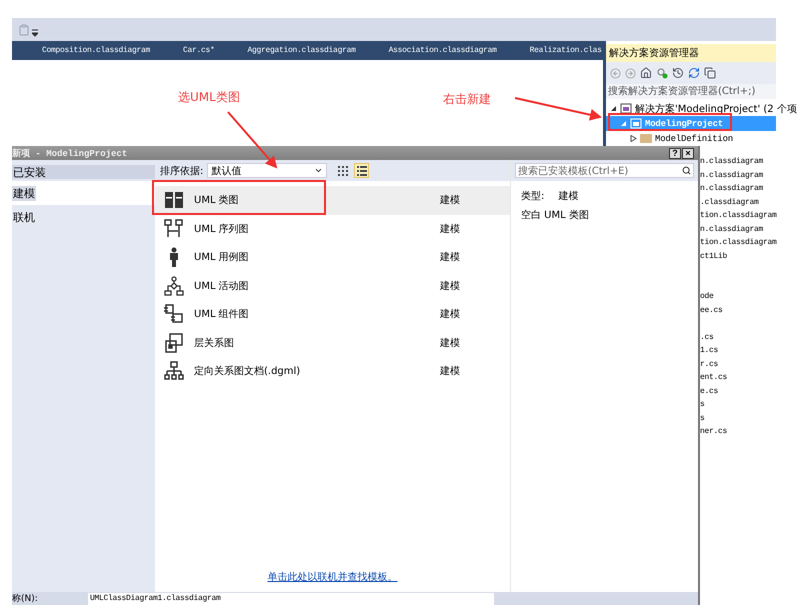 Image resolution: width=798 pixels, height=605 pixels. Describe the element at coordinates (694, 73) in the screenshot. I see `refresh-icon` at that location.